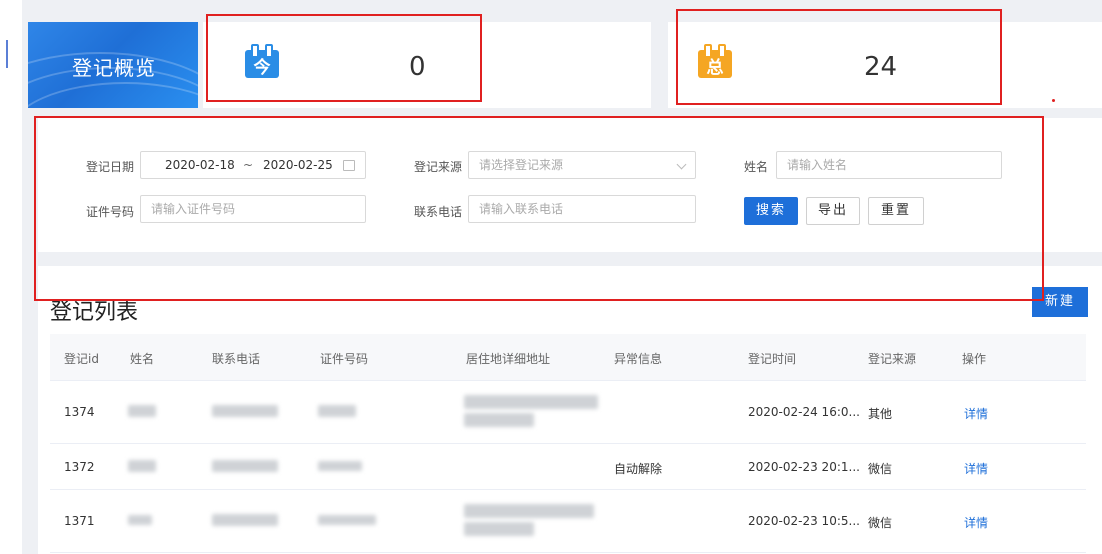 The height and width of the screenshot is (554, 1102). What do you see at coordinates (349, 165) in the screenshot?
I see `calendar-icon` at bounding box center [349, 165].